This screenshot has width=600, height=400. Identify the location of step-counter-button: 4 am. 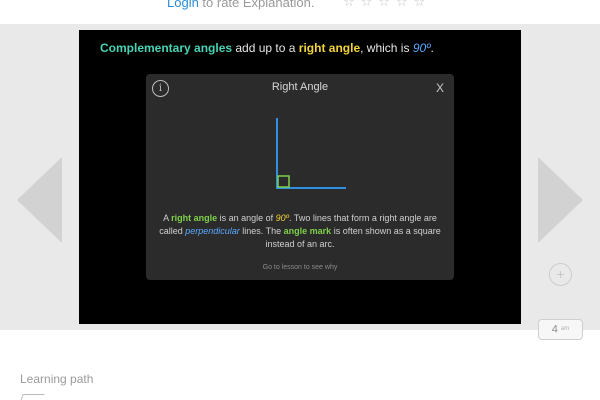
(560, 329).